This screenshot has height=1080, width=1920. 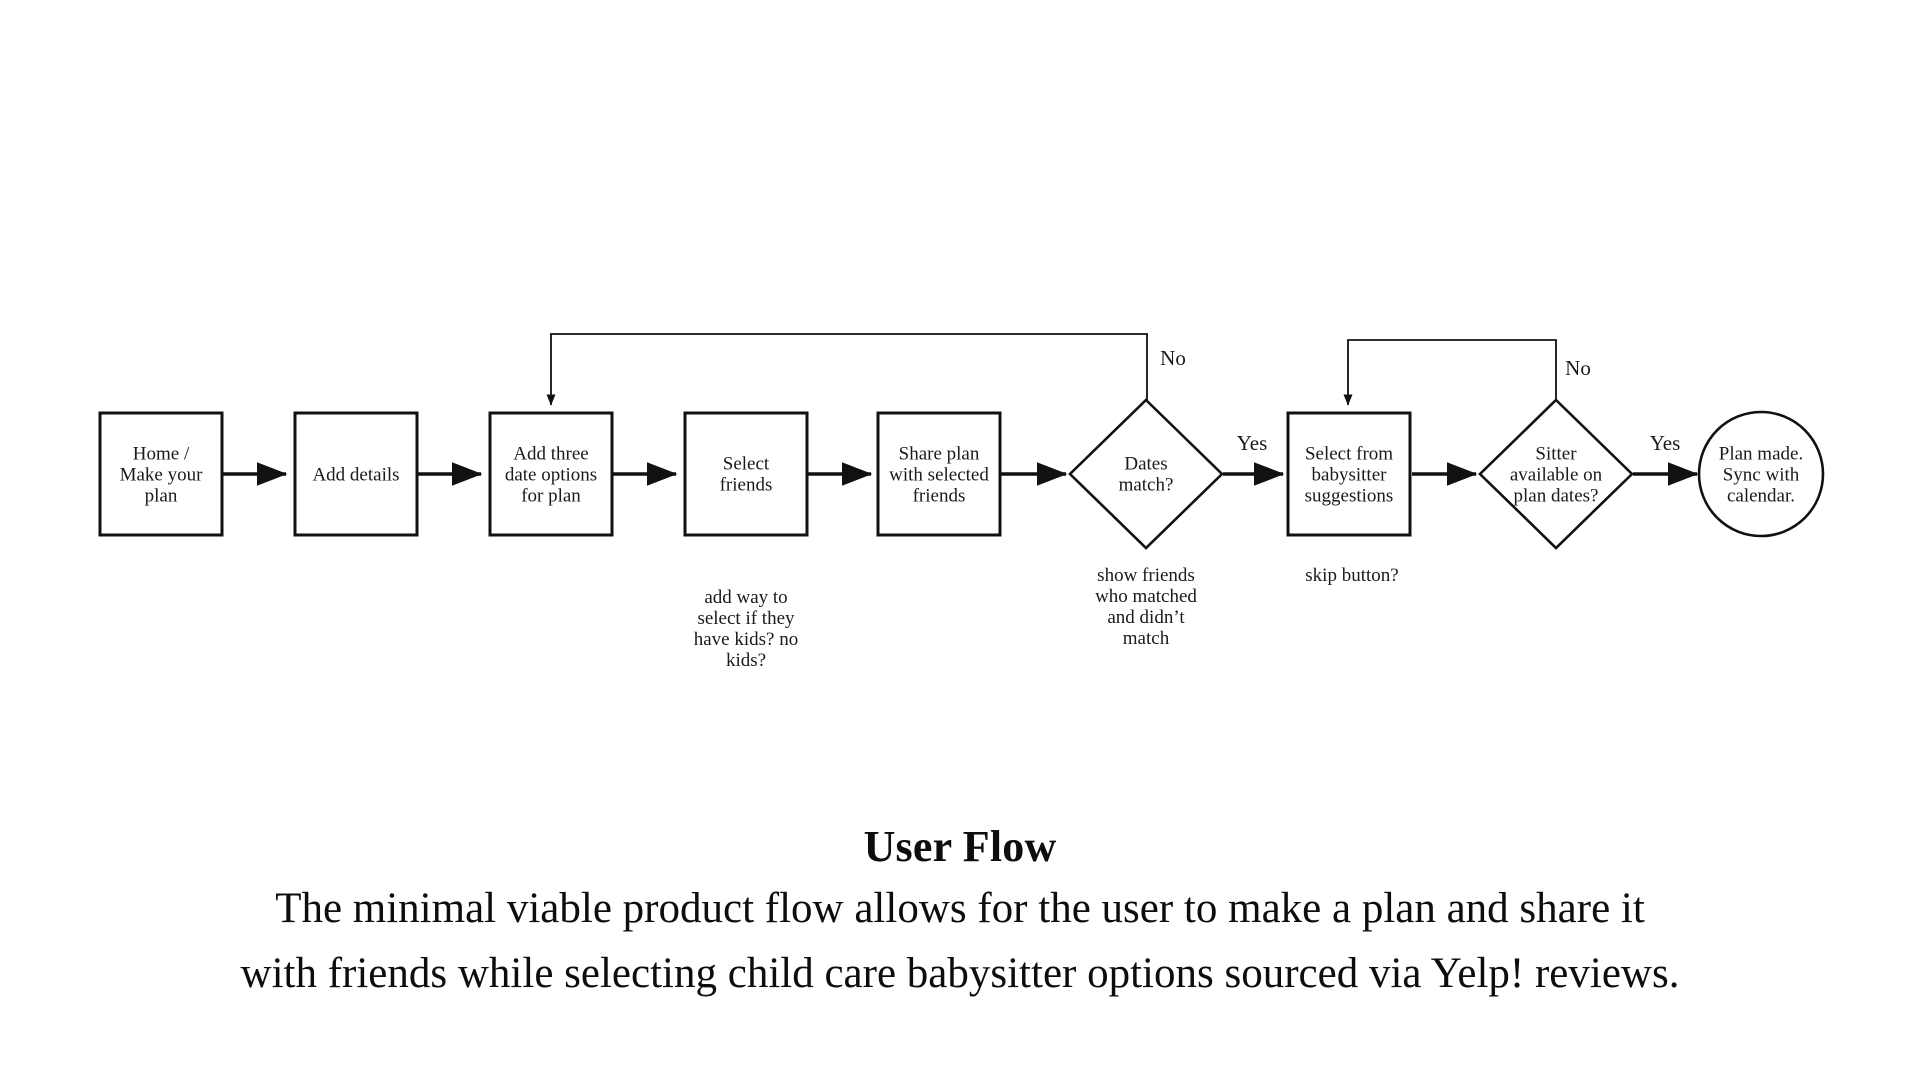 What do you see at coordinates (746, 484) in the screenshot?
I see `node-select-friends-line-2: friends` at bounding box center [746, 484].